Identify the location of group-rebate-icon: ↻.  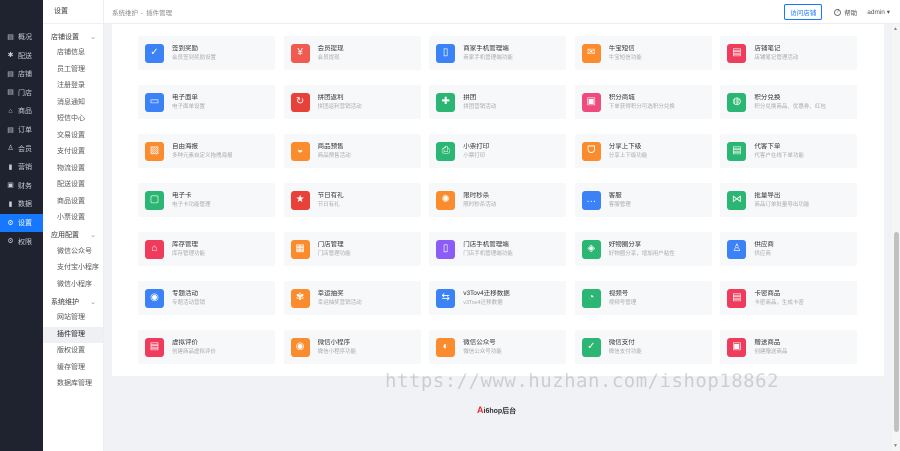
(300, 102).